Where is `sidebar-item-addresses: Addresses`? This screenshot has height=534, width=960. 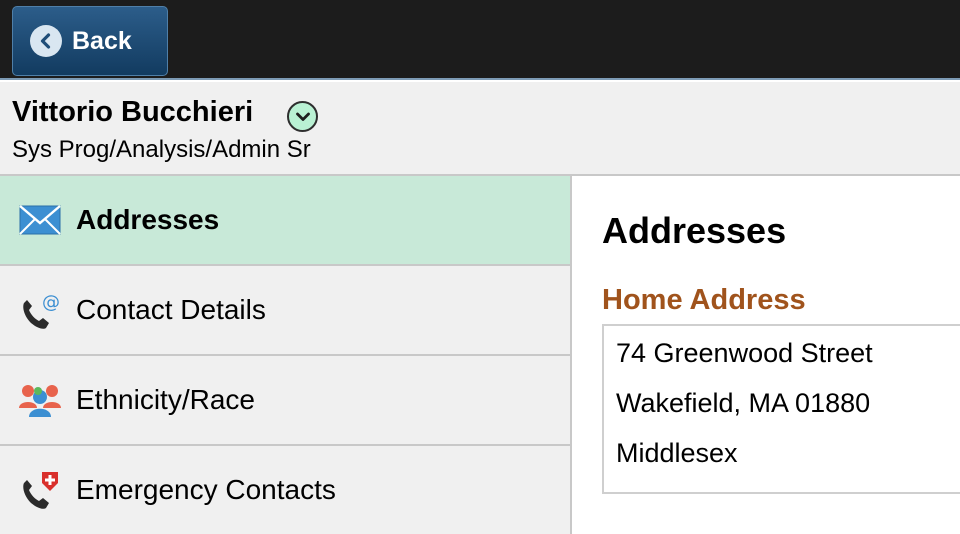
sidebar-item-addresses: Addresses is located at coordinates (285, 221).